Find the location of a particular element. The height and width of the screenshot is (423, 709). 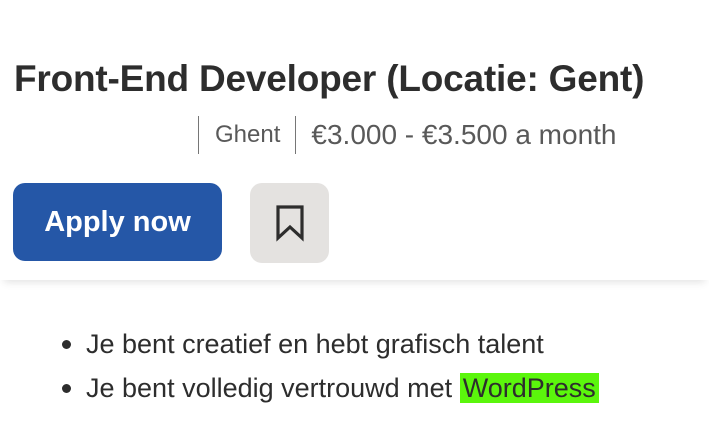

save-job-button is located at coordinates (289, 223).